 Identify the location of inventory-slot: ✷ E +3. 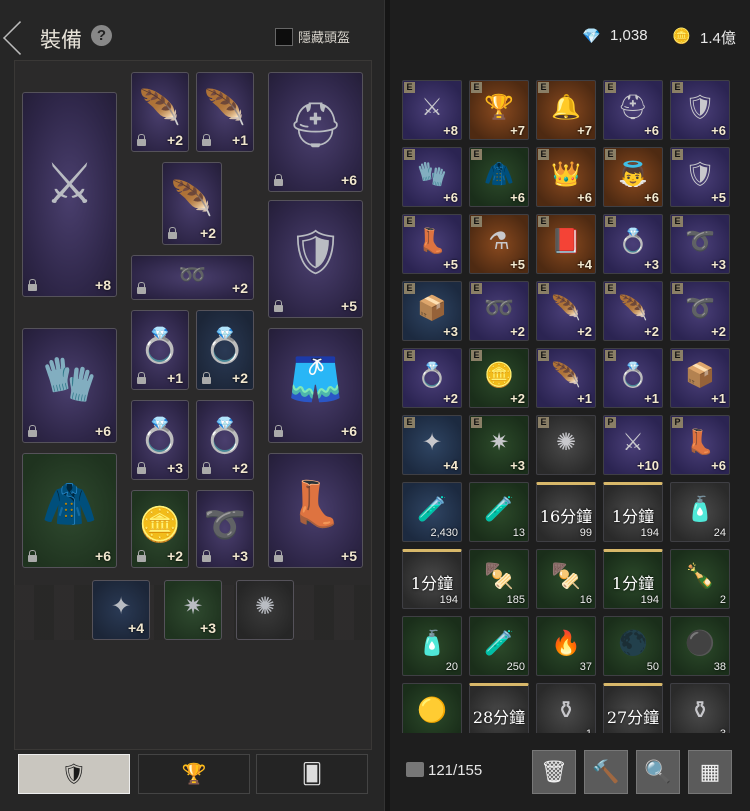
(499, 445).